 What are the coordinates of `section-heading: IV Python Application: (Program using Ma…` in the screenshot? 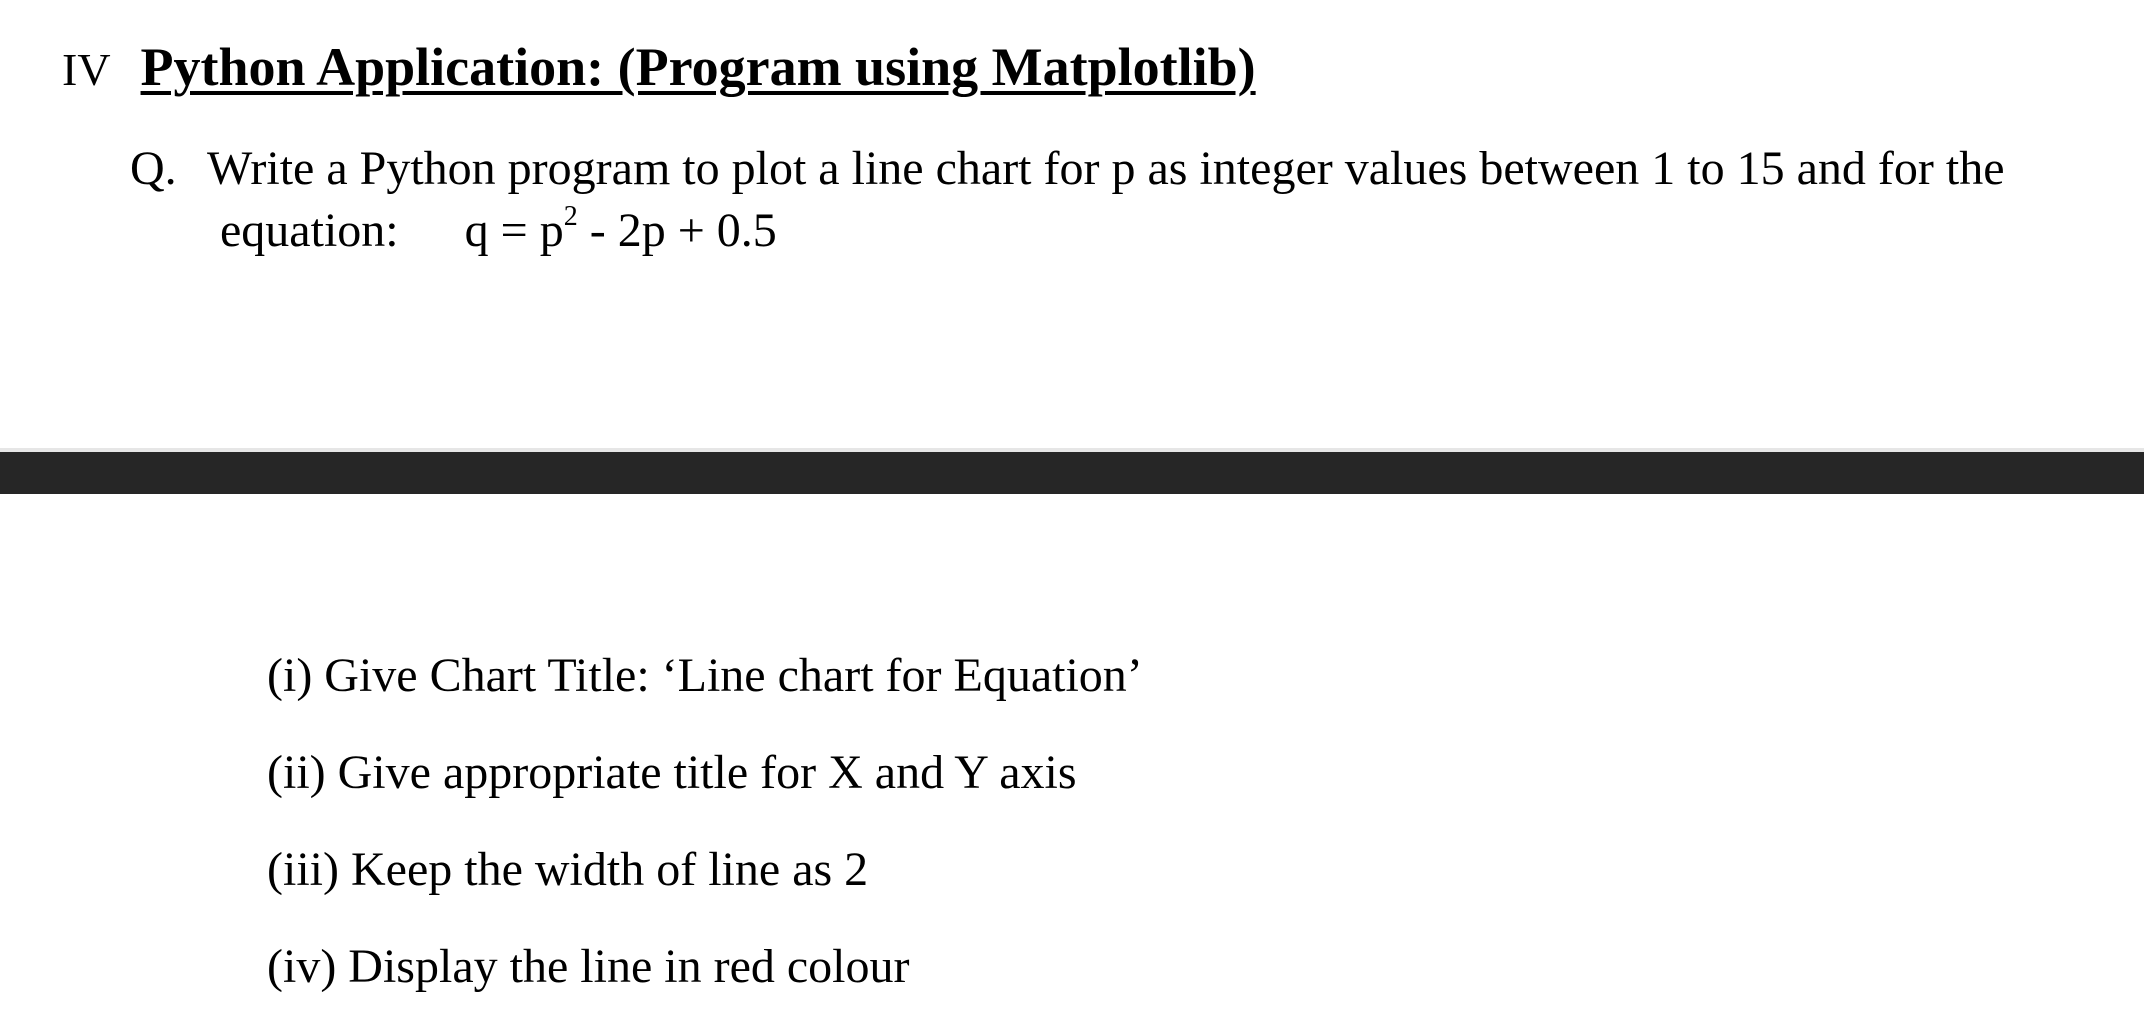 It's located at (659, 71).